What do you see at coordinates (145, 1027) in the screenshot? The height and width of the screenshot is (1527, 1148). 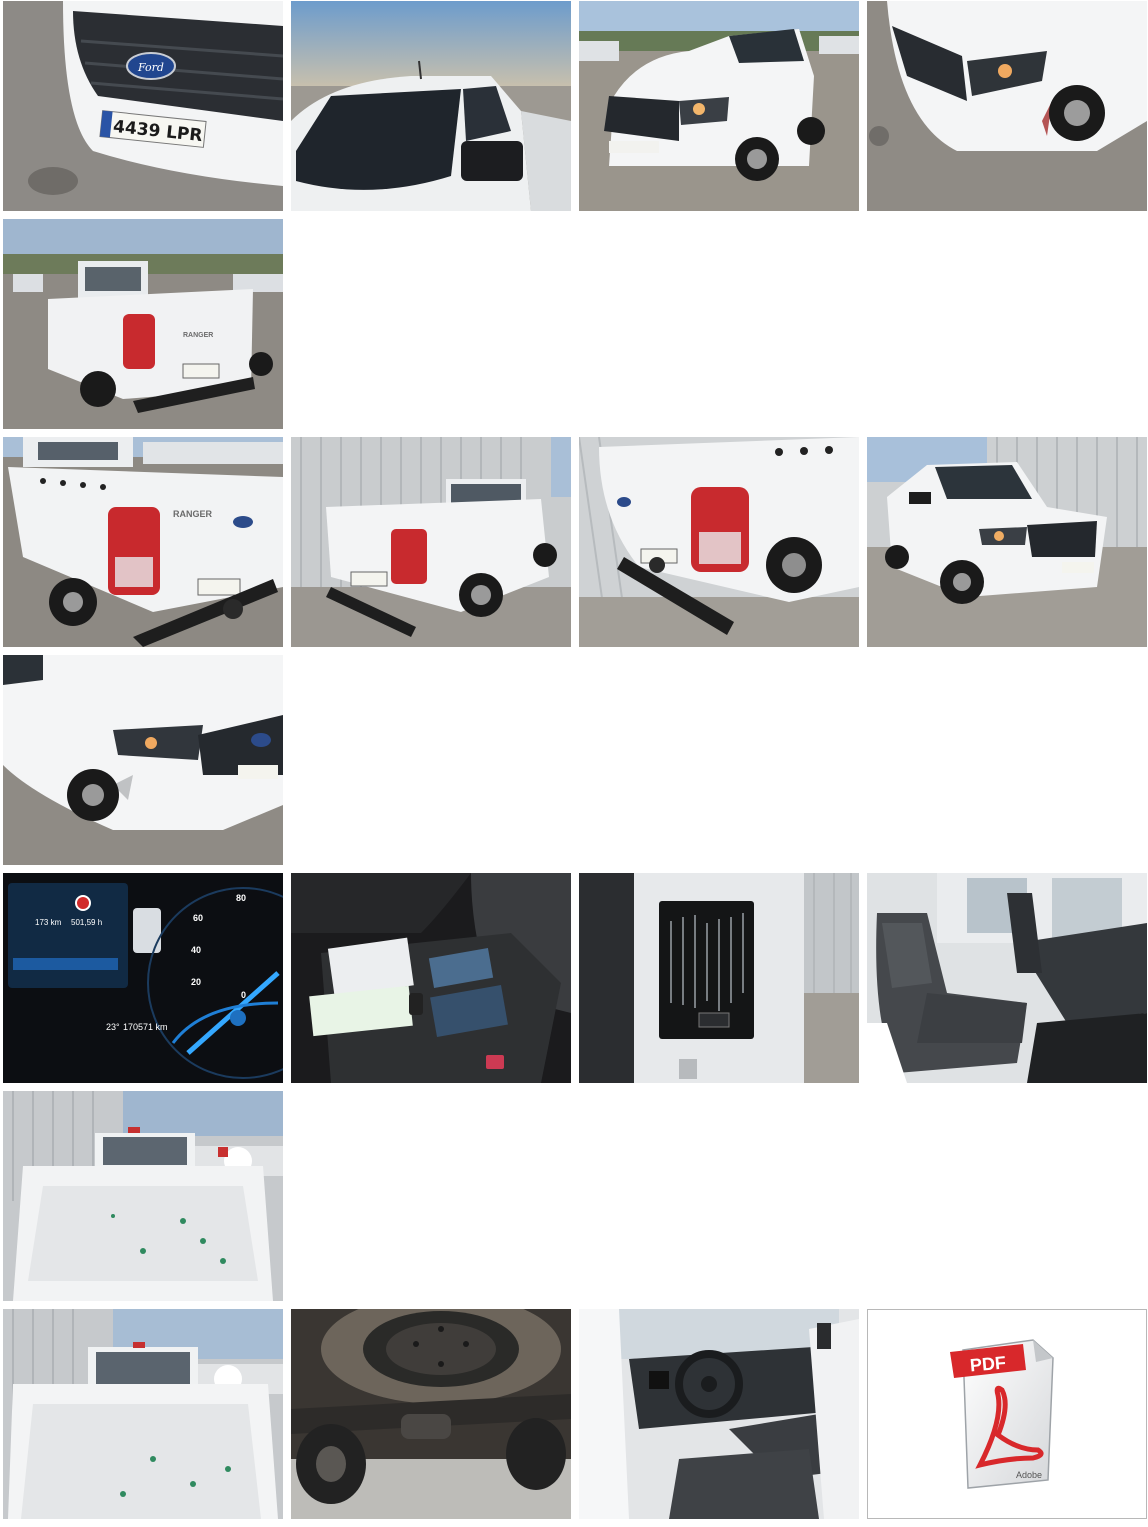 I see `dash-odometer-text: 170571 km` at bounding box center [145, 1027].